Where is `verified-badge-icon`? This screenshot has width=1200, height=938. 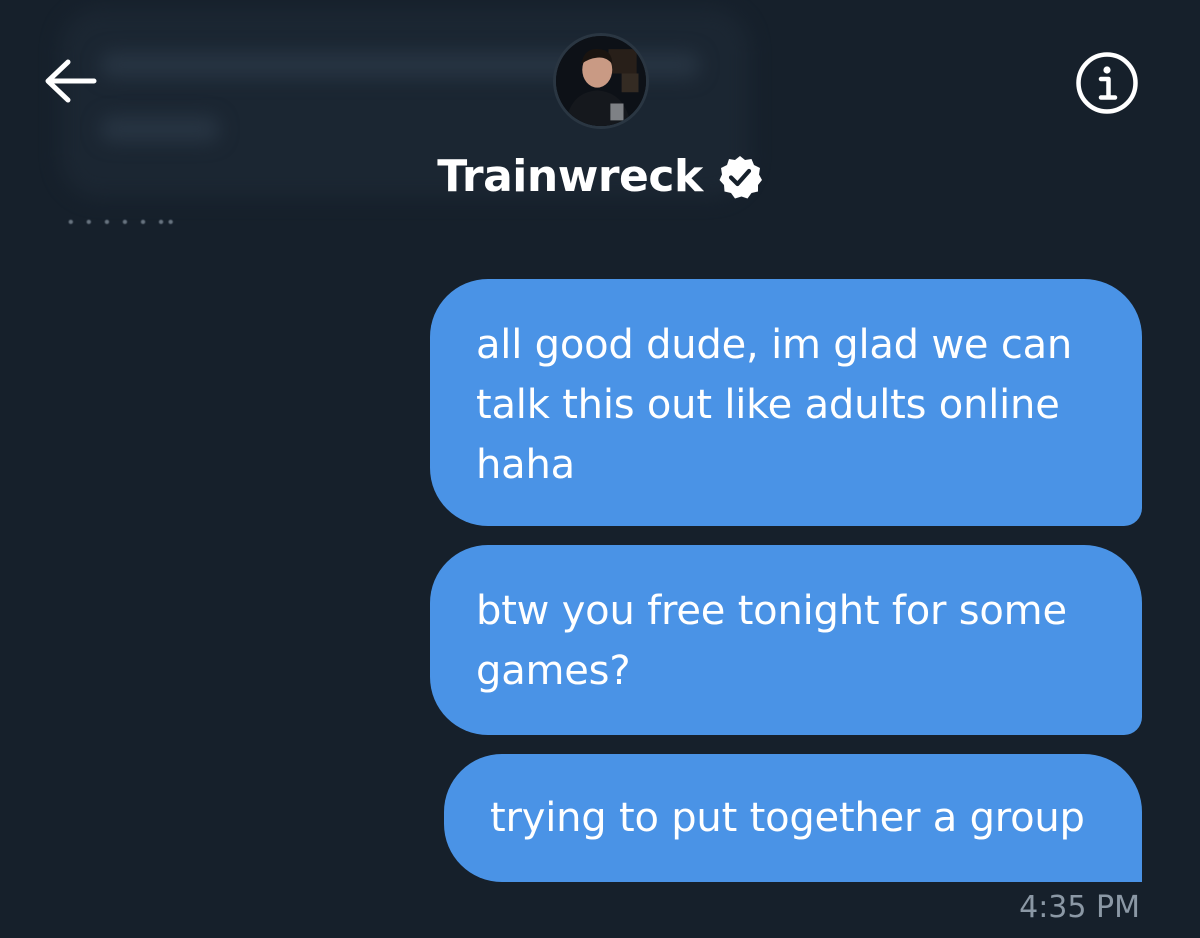
verified-badge-icon is located at coordinates (740, 177).